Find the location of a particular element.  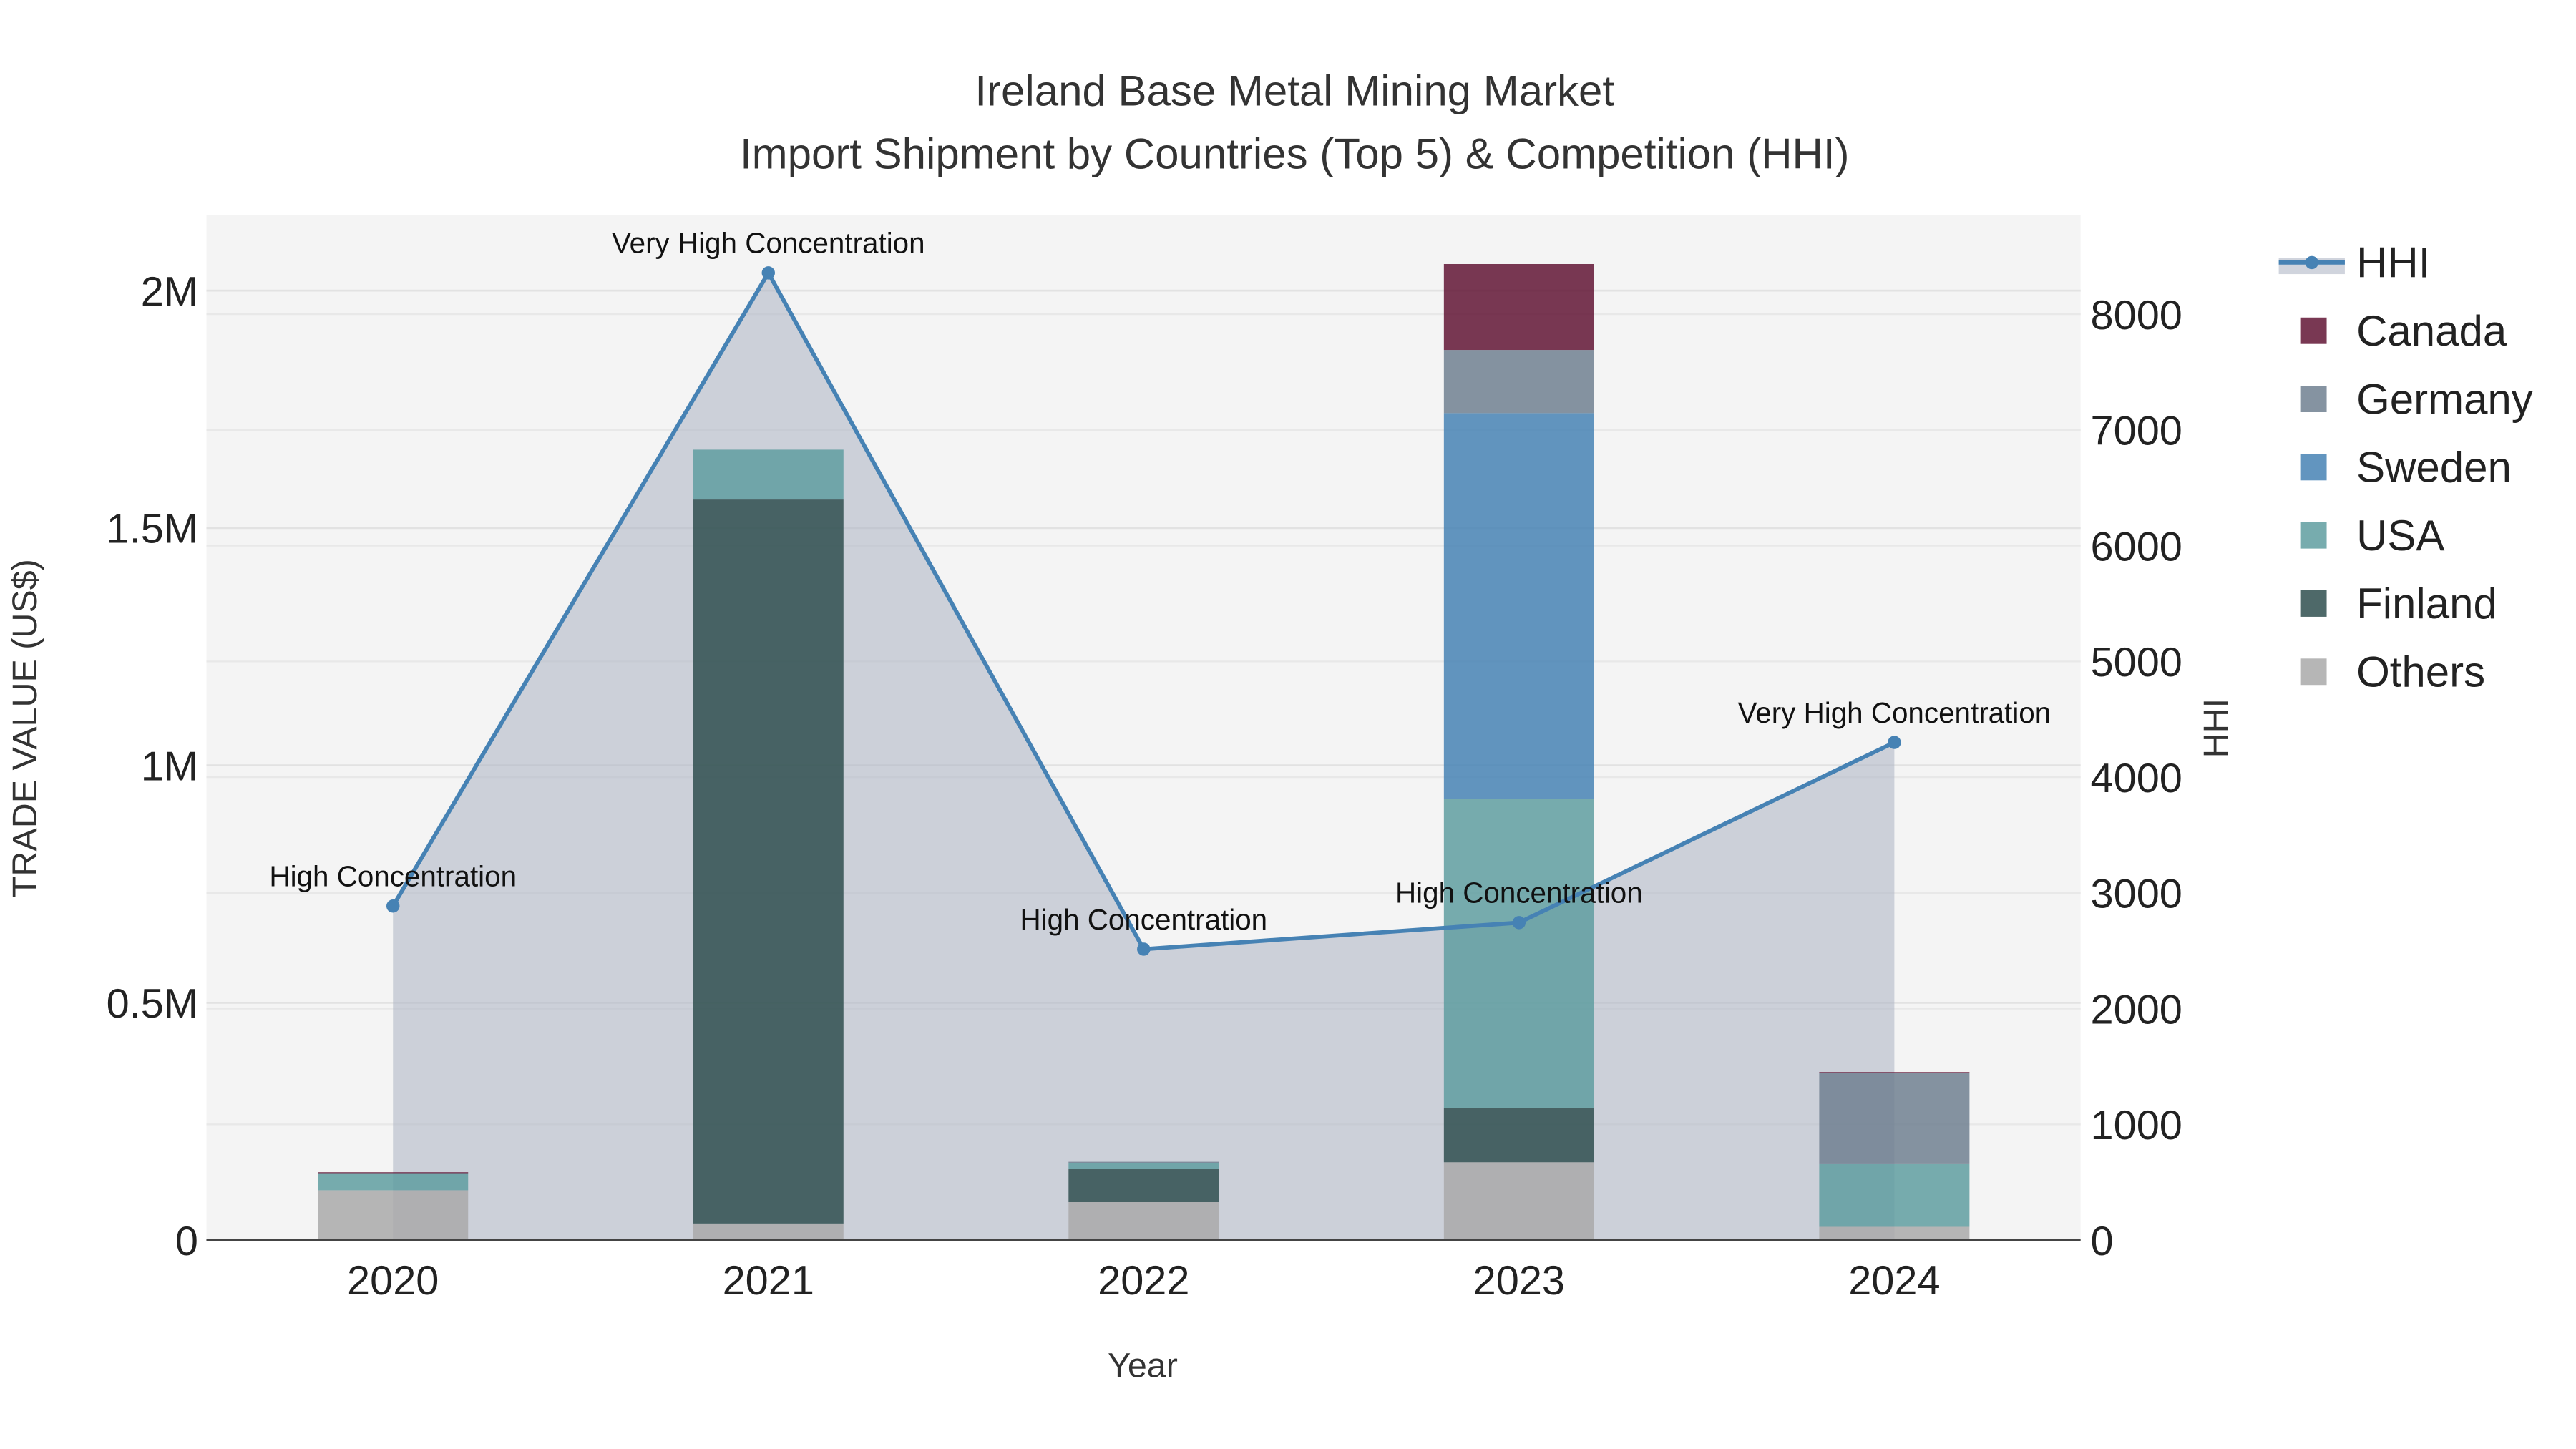

y2-tick-label: 8000 is located at coordinates (2136, 315).